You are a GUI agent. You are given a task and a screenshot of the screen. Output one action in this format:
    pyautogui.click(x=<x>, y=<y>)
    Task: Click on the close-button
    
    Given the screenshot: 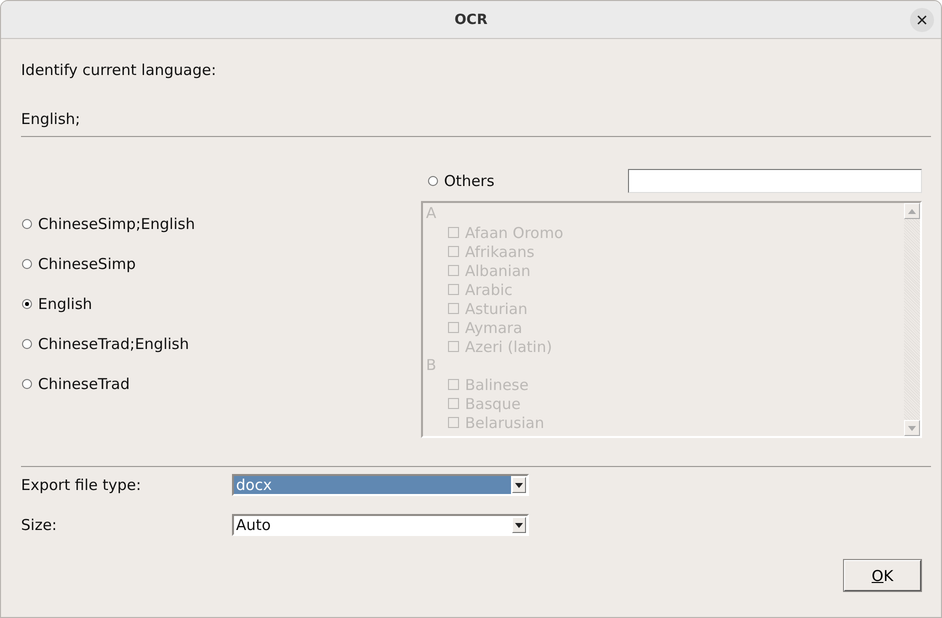 What is the action you would take?
    pyautogui.click(x=922, y=20)
    